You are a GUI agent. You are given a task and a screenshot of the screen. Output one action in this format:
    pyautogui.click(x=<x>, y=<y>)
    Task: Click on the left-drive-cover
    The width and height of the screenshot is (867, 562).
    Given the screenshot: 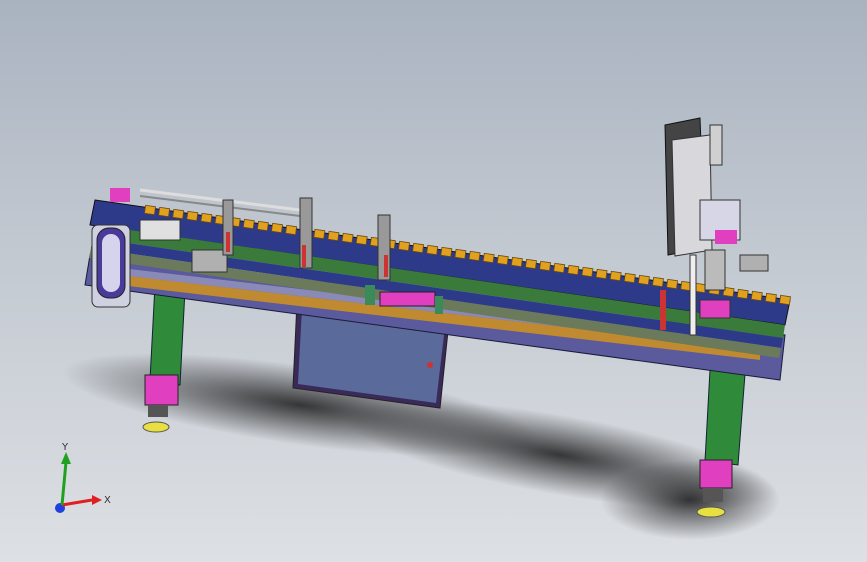 What is the action you would take?
    pyautogui.click(x=111, y=266)
    